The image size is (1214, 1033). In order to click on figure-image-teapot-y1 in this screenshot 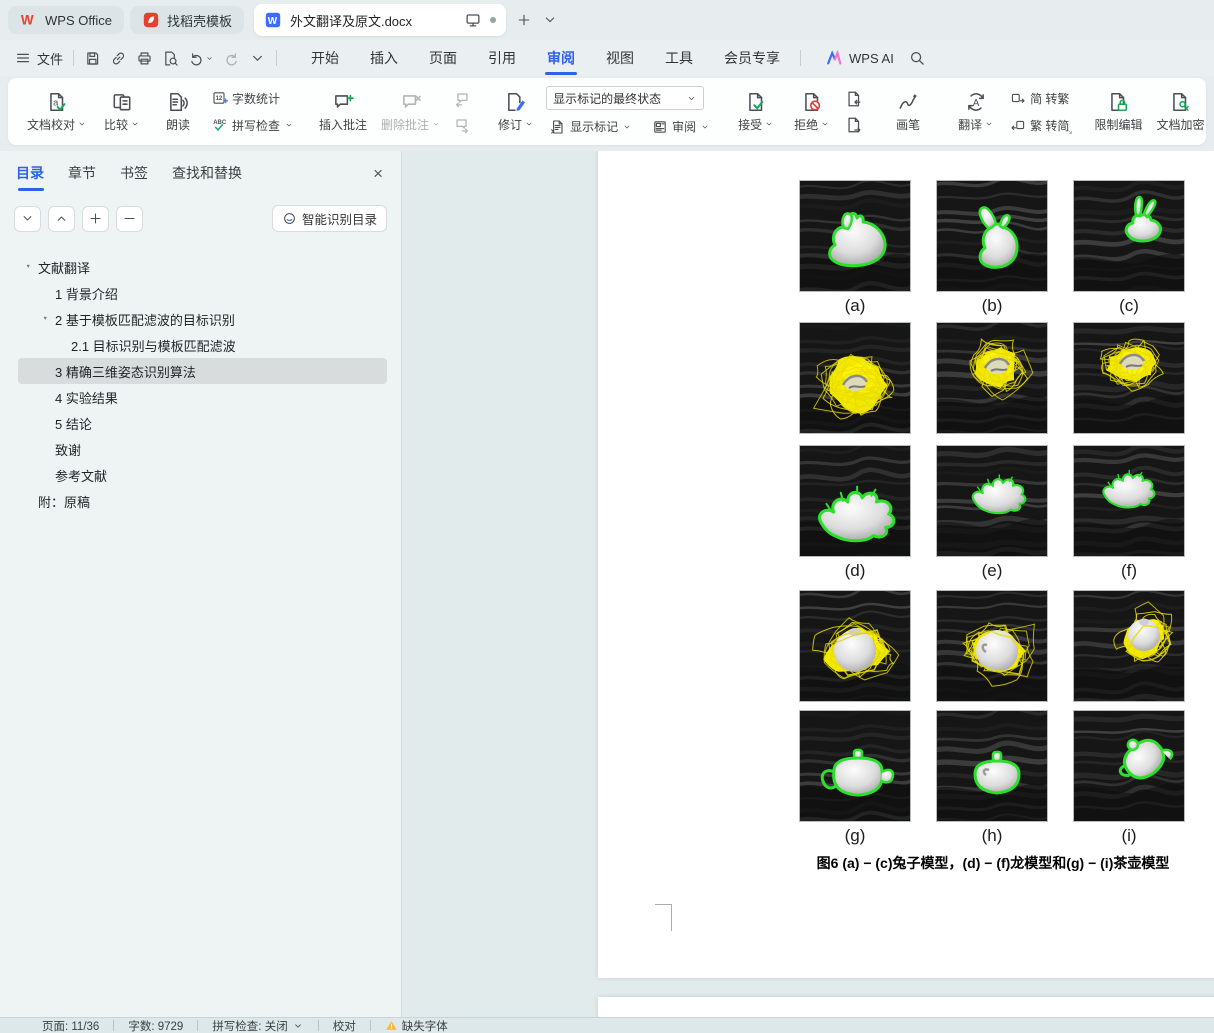, I will do `click(855, 646)`.